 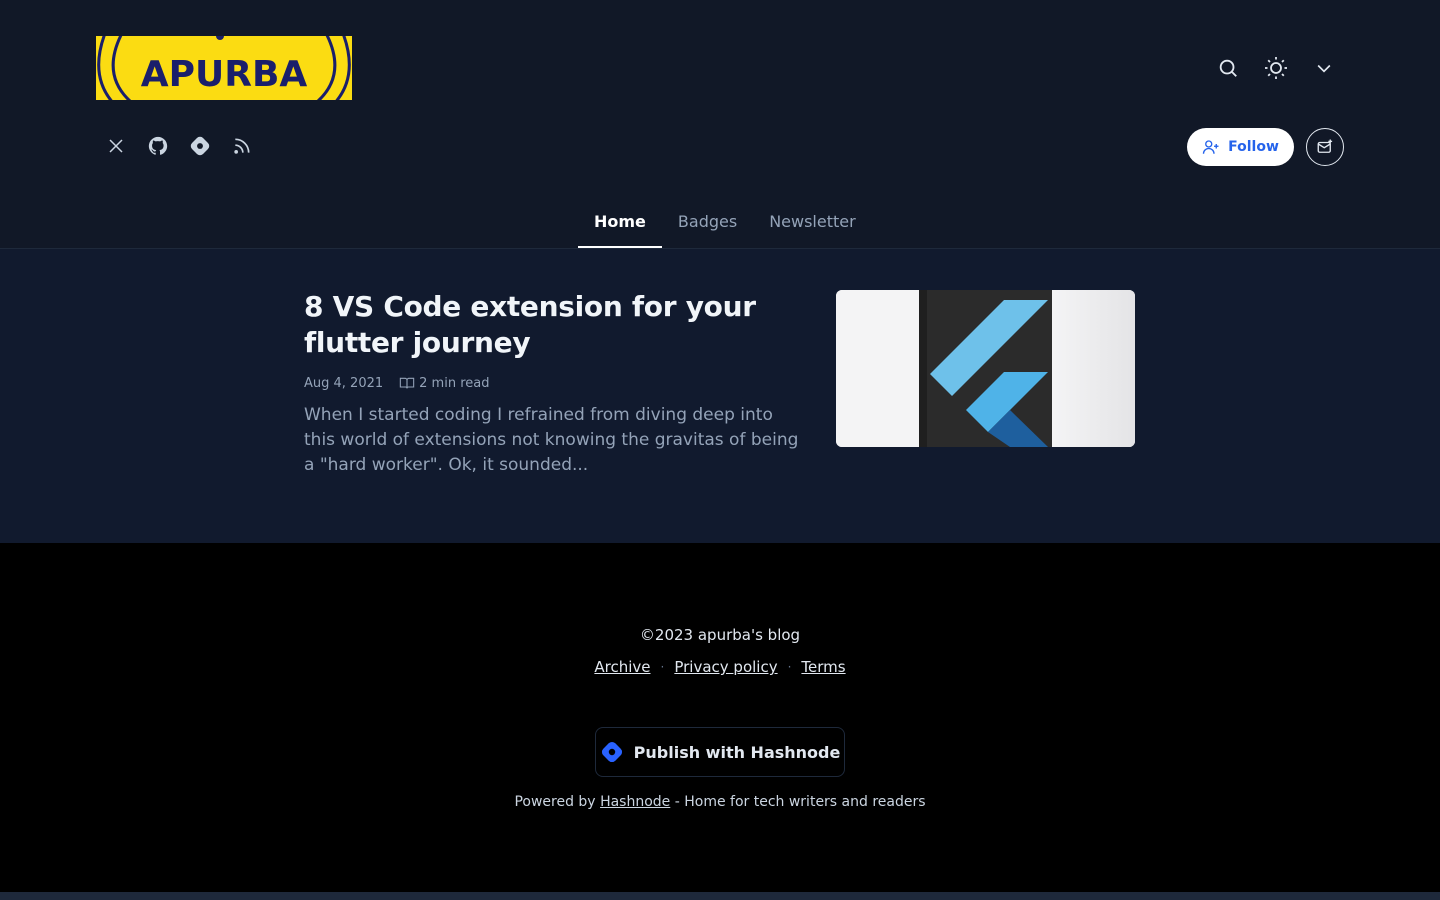 What do you see at coordinates (224, 74) in the screenshot?
I see `logo-text: APURBA` at bounding box center [224, 74].